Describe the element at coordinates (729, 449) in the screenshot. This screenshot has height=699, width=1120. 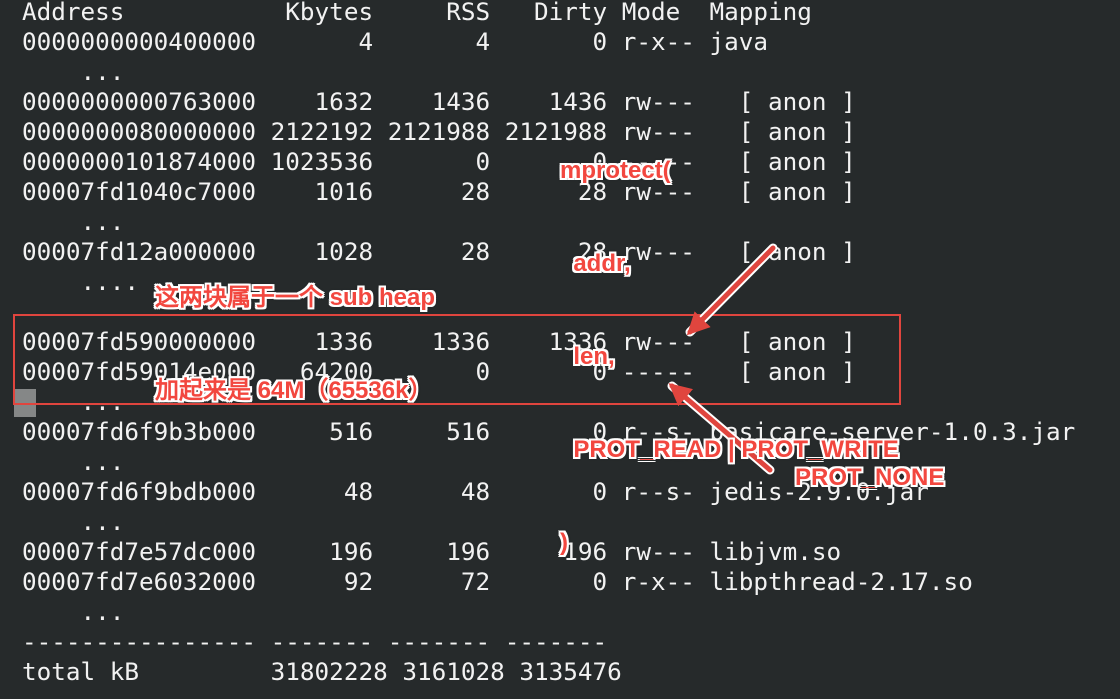
I see `annotation-line: PROT_READ | PROT_WRITE` at that location.